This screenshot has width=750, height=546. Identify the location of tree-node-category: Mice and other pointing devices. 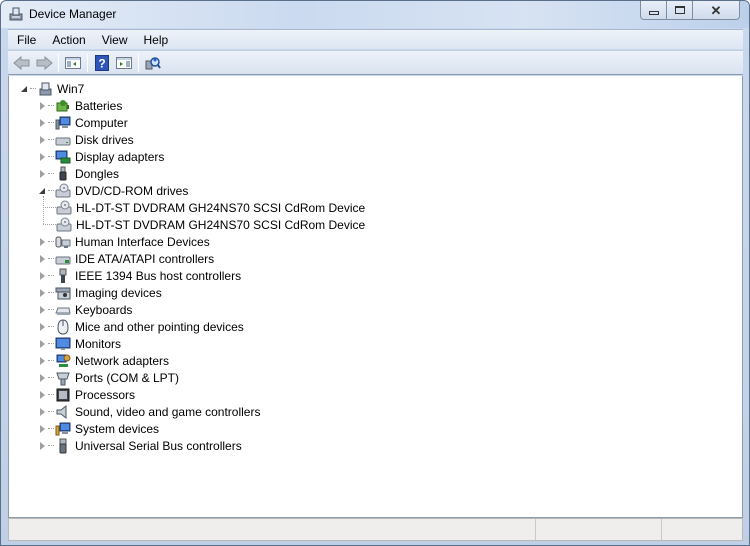
(141, 326).